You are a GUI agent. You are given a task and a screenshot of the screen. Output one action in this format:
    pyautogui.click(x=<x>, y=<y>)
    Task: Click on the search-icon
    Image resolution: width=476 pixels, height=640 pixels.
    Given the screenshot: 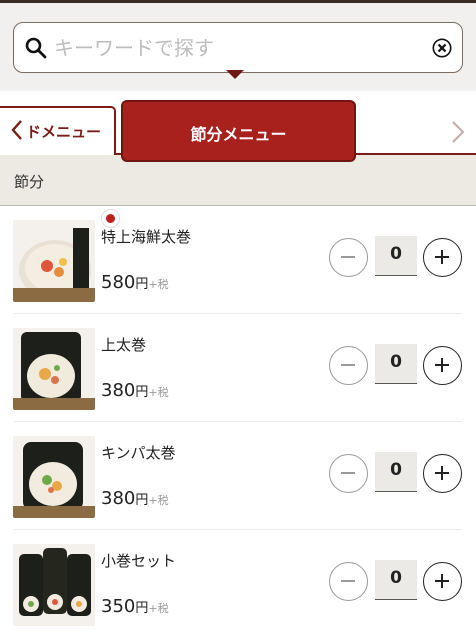 What is the action you would take?
    pyautogui.click(x=36, y=48)
    